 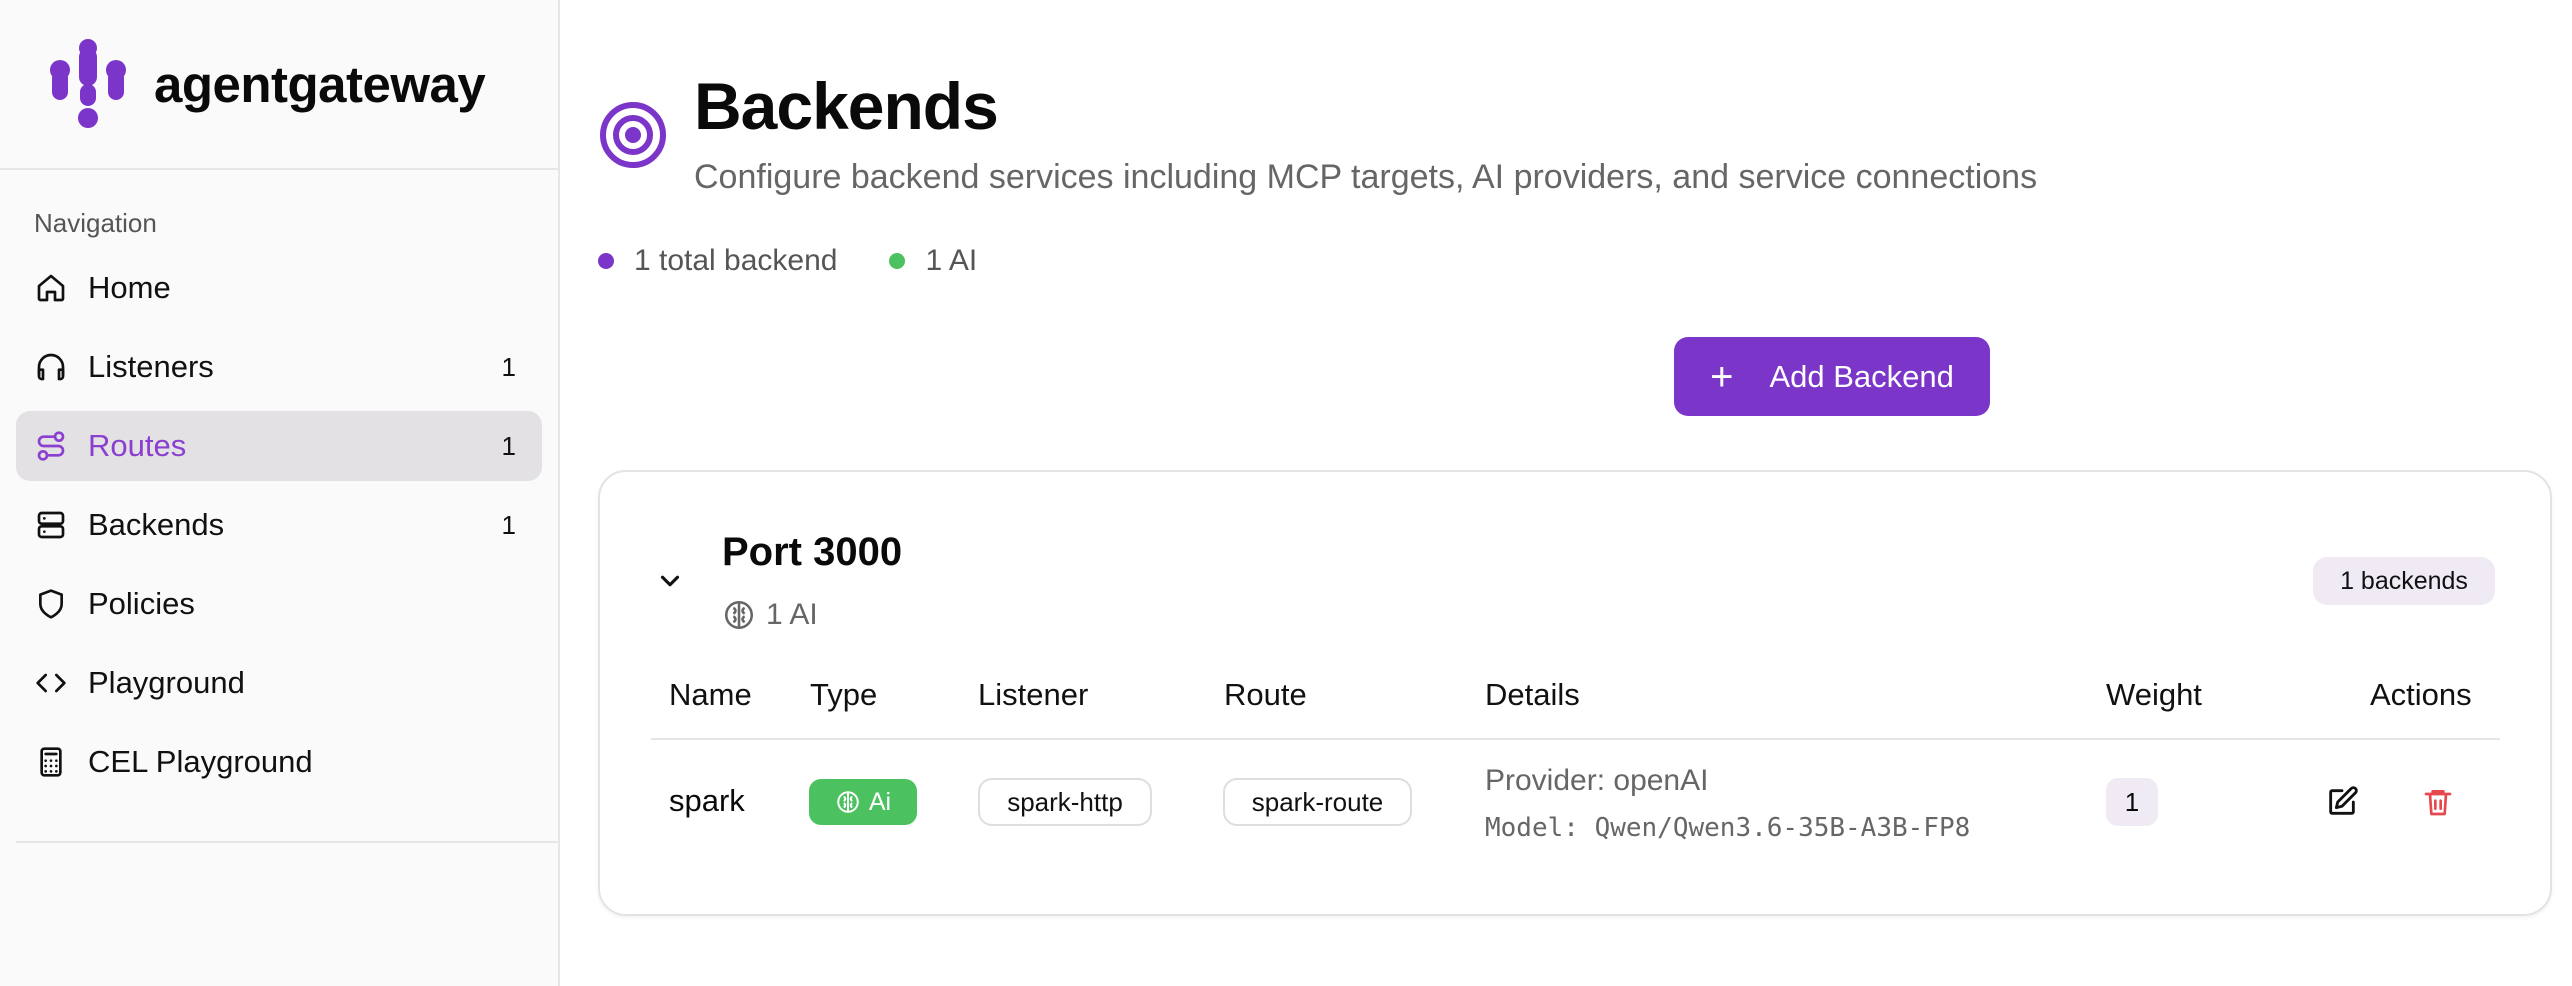 What do you see at coordinates (51, 446) in the screenshot?
I see `route-icon` at bounding box center [51, 446].